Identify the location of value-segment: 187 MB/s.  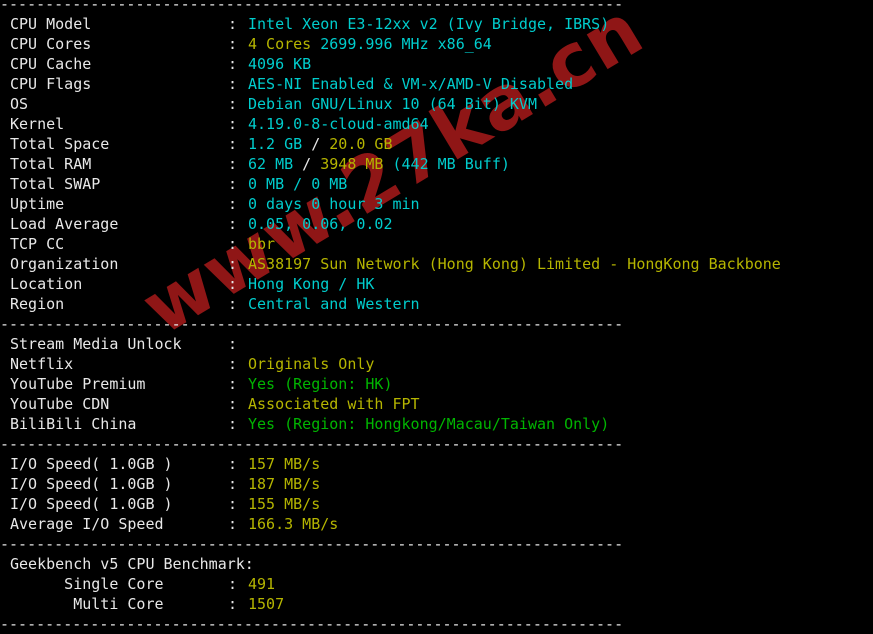
(284, 484).